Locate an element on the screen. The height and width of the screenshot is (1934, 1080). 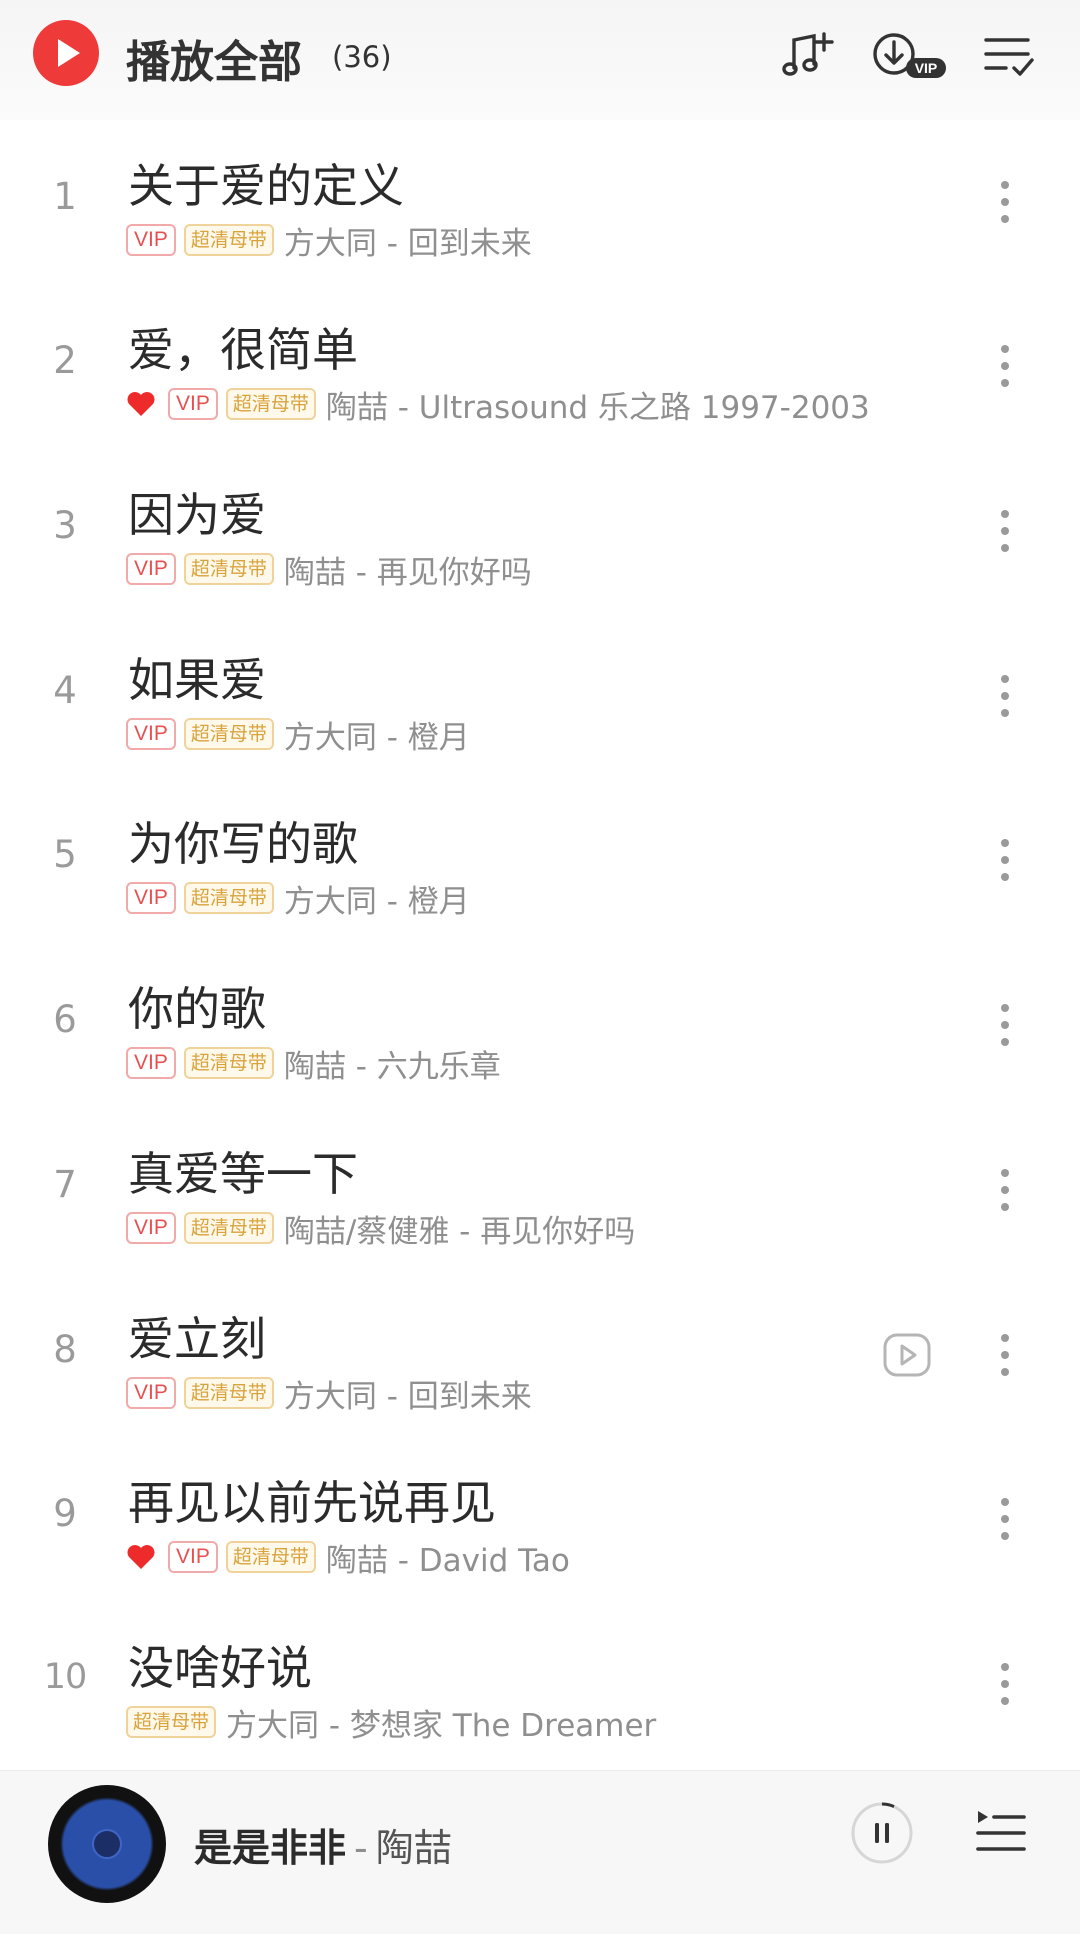
song-meta: VIP 超清母带 陶喆/蔡健雅 - 再见你好吗 is located at coordinates (381, 1229).